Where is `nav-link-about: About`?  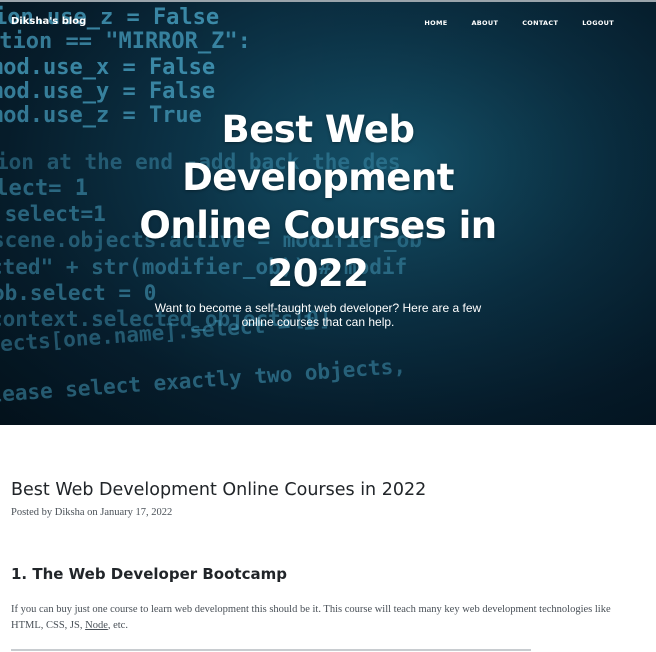
nav-link-about: About is located at coordinates (484, 23).